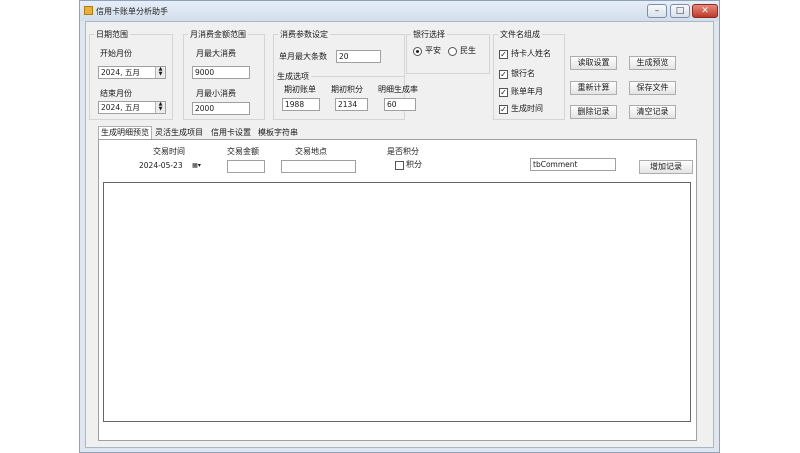 Image resolution: width=800 pixels, height=453 pixels. I want to click on initial-bill-label: 期初账单, so click(300, 89).